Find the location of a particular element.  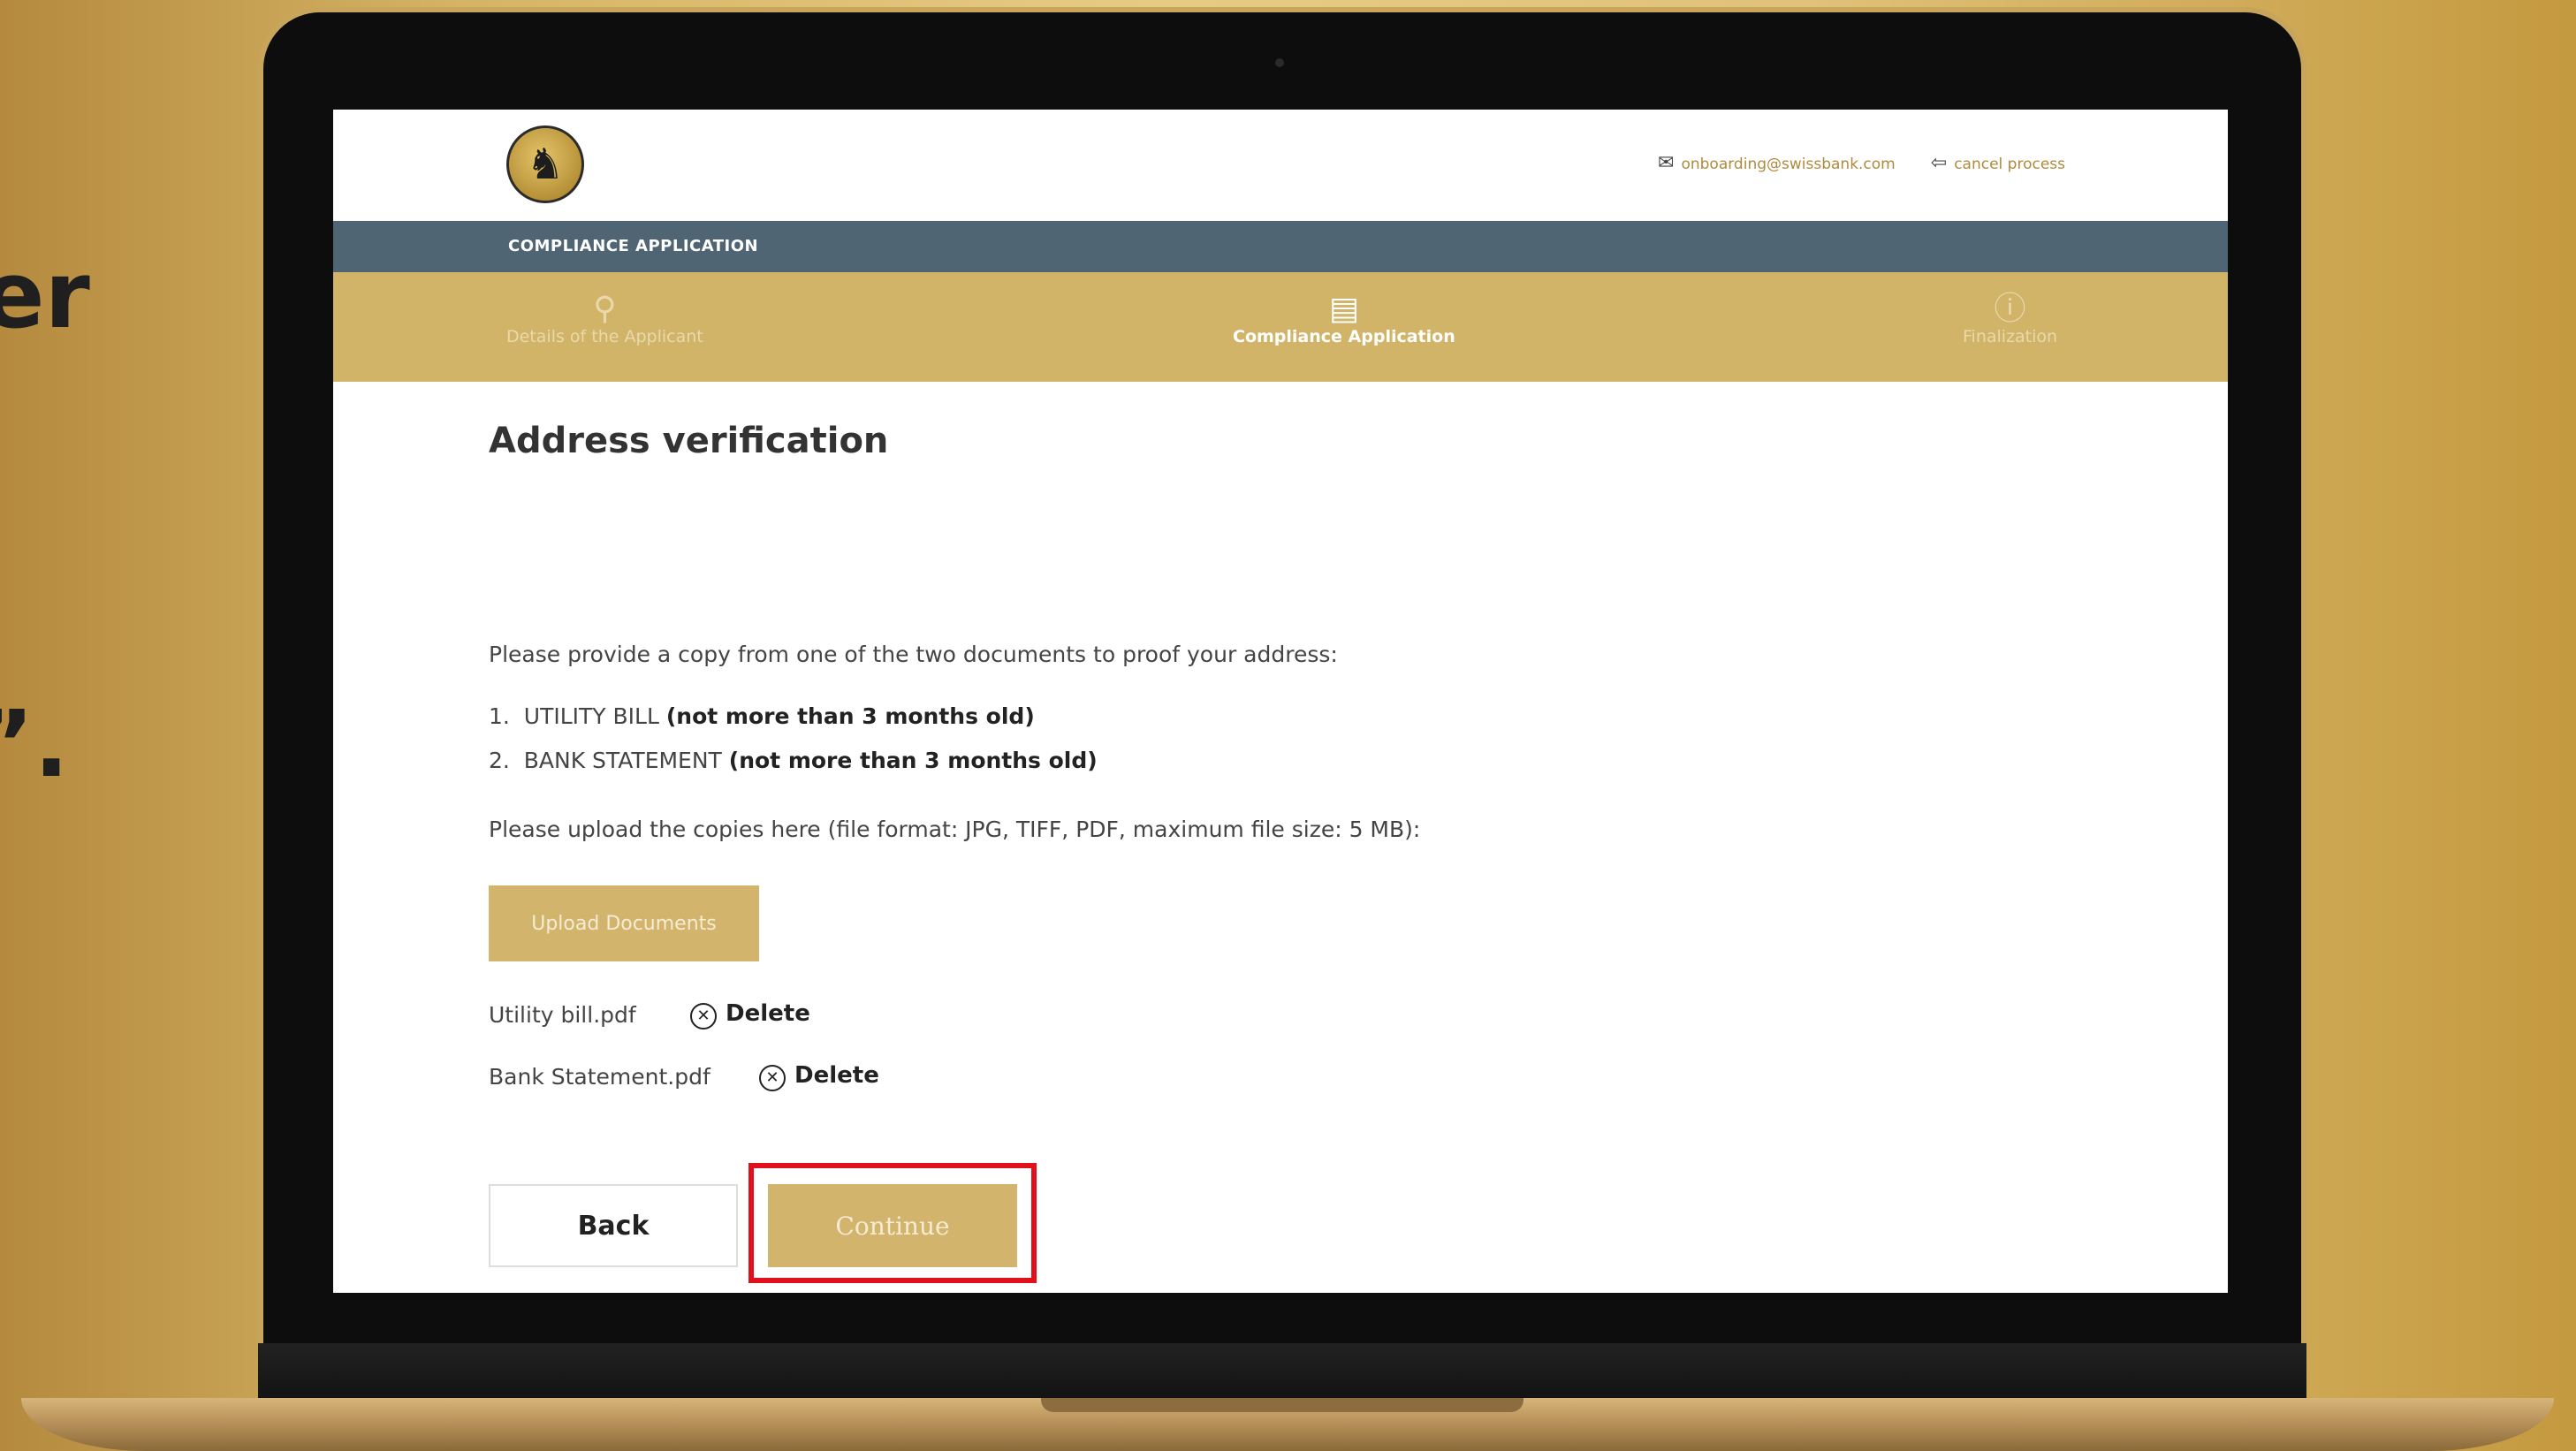

section-title: COMPLIANCE APPLICATION is located at coordinates (633, 246).